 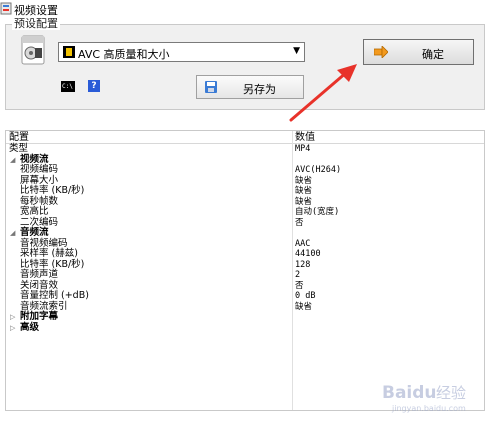 What do you see at coordinates (33, 50) in the screenshot?
I see `mp4-format-icon` at bounding box center [33, 50].